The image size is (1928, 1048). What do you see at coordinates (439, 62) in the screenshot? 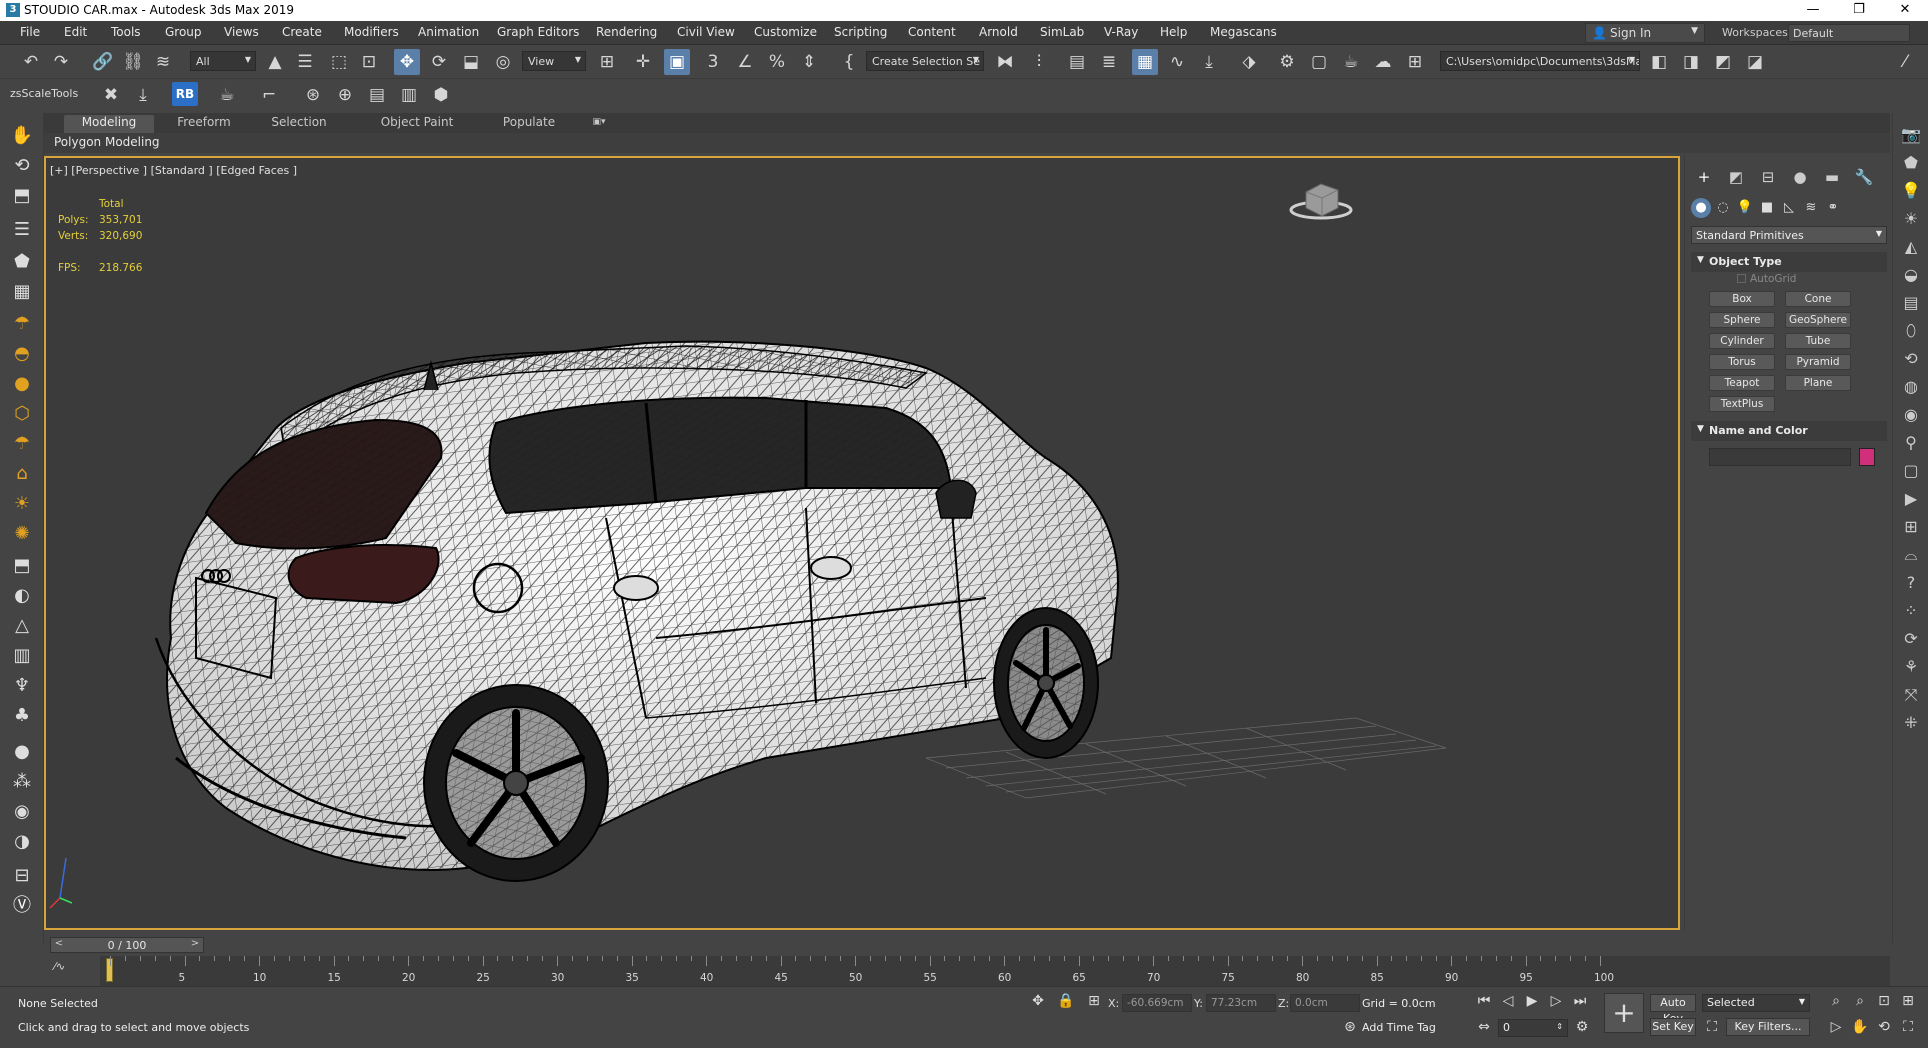
I see `rotate-icon: ⟳` at bounding box center [439, 62].